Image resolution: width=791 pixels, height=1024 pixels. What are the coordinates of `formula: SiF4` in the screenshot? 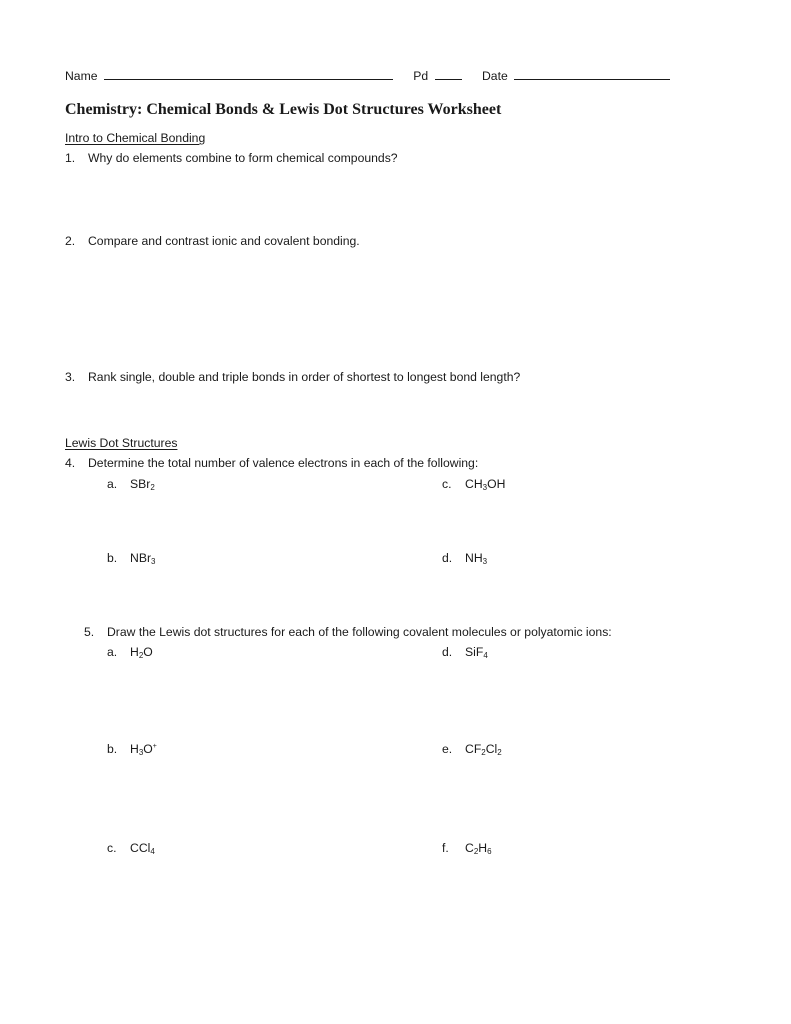 It's located at (476, 652).